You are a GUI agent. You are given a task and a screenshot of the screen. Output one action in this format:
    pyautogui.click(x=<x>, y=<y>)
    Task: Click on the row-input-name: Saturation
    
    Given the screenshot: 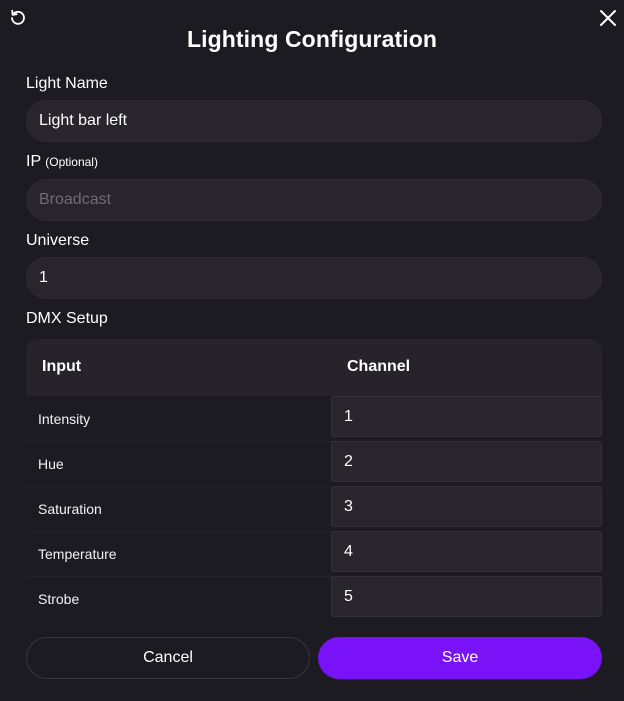 What is the action you would take?
    pyautogui.click(x=70, y=509)
    